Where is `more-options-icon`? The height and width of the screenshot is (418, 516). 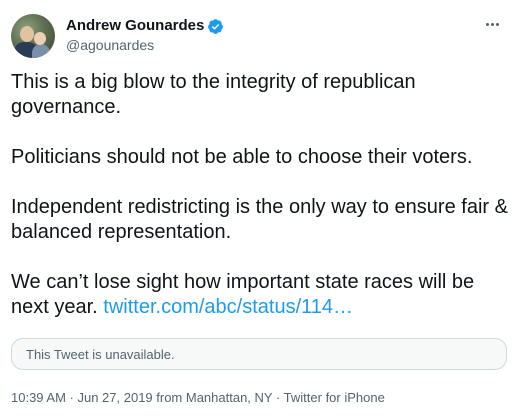 more-options-icon is located at coordinates (492, 24).